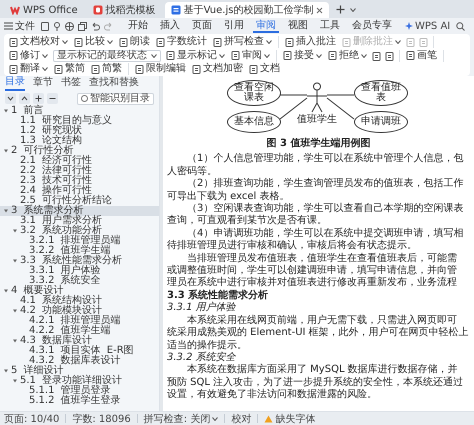 The width and height of the screenshot is (474, 425). I want to click on toc-item: 5 详细设计, so click(79, 371).